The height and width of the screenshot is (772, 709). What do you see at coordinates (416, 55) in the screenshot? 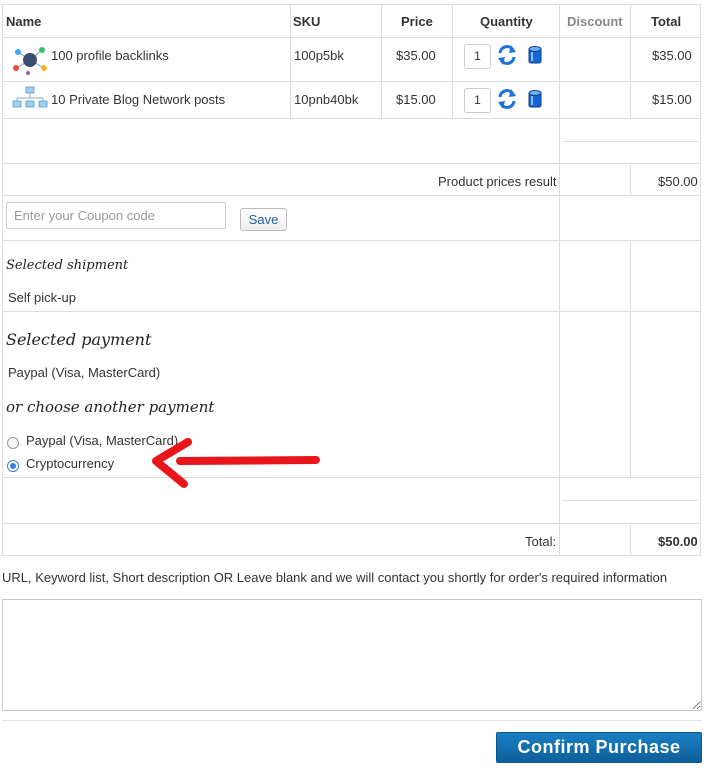
I see `product-price: $35.00` at bounding box center [416, 55].